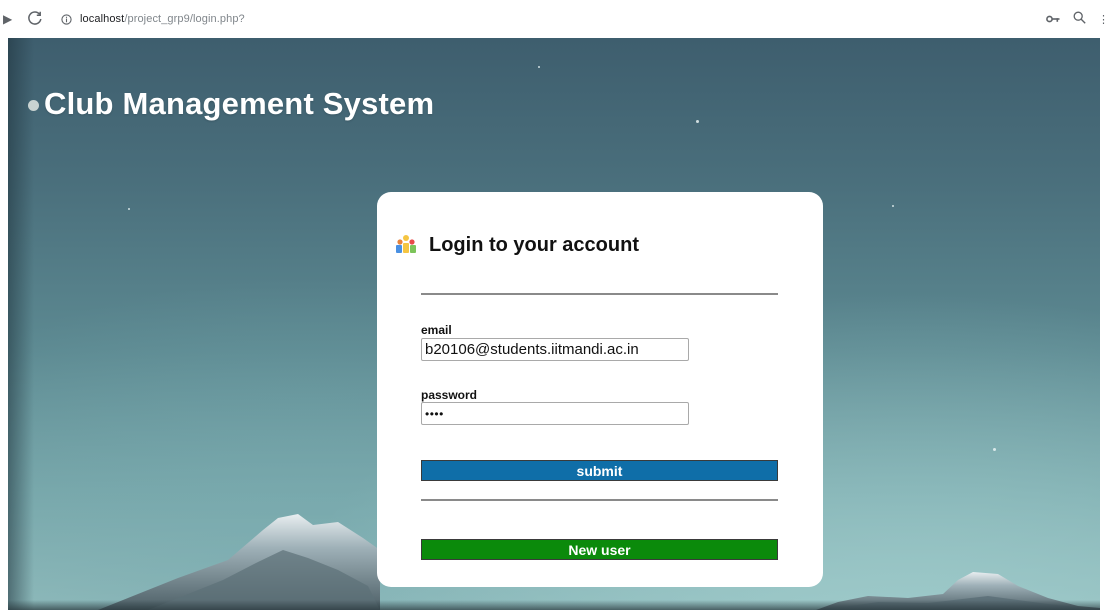  Describe the element at coordinates (534, 245) in the screenshot. I see `login-heading: Login to your account` at that location.